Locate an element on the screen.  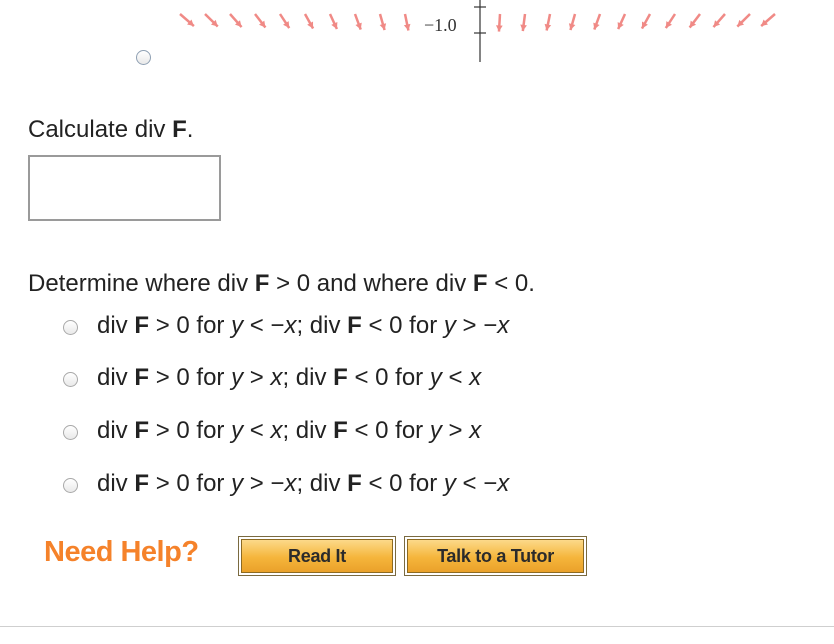
read-it-button: Read It is located at coordinates (317, 556).